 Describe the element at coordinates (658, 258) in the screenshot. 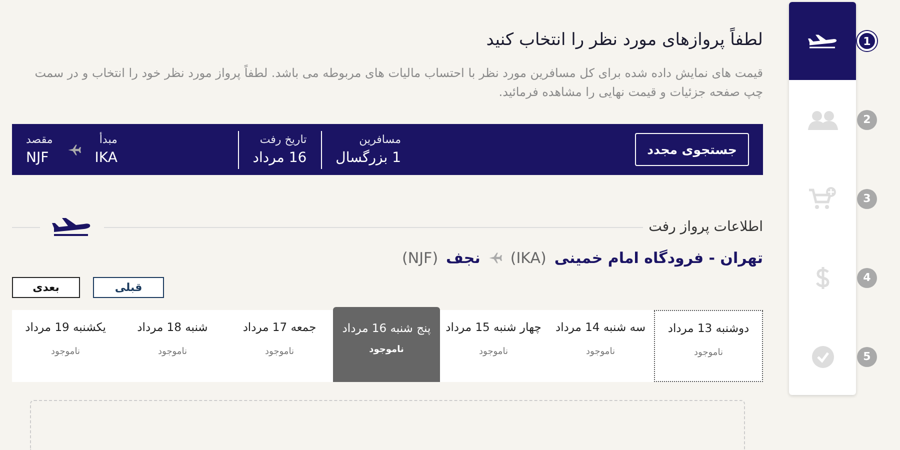

I see `origin-city: تهران - فرودگاه امام خمینی` at that location.